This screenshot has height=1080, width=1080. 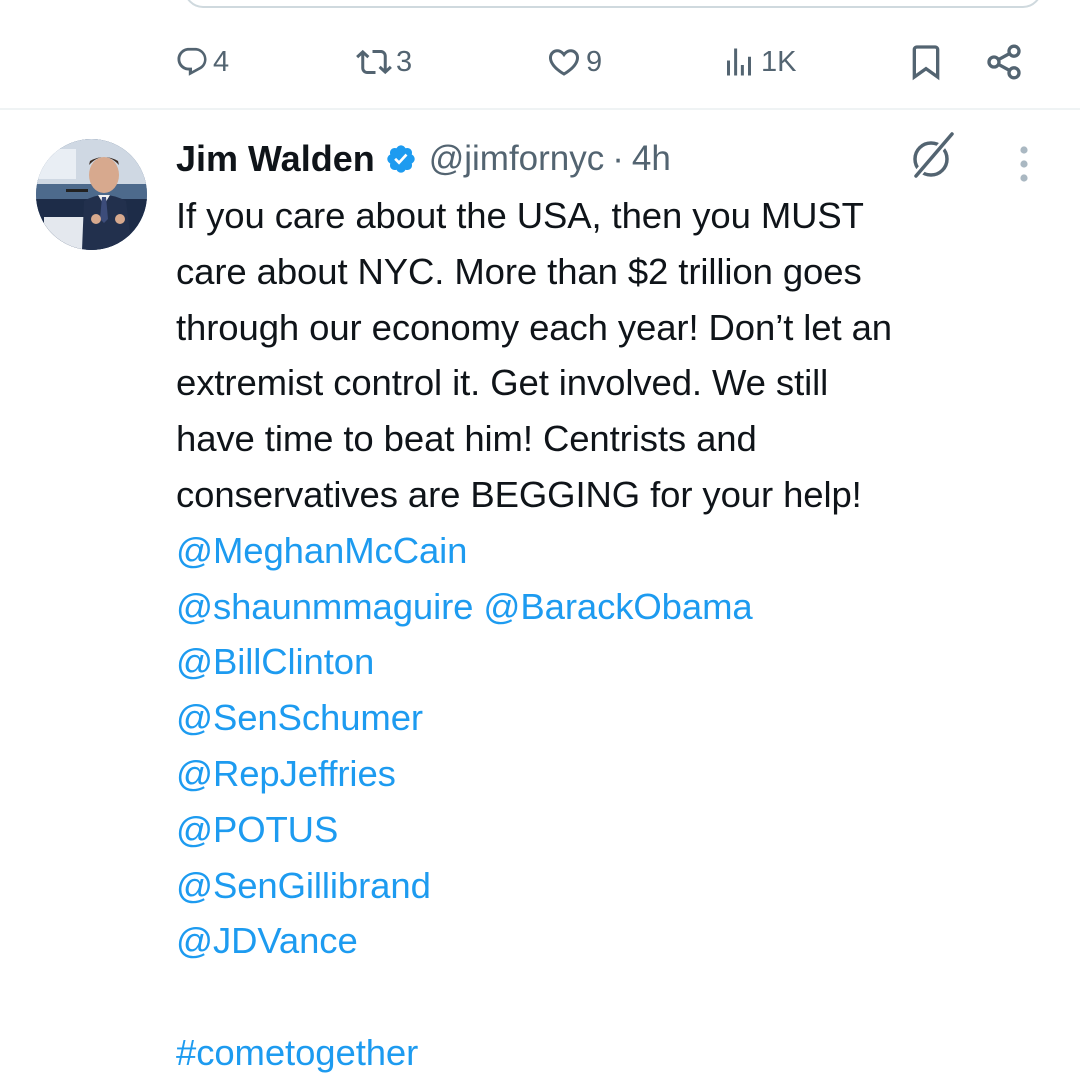 I want to click on like-count: 9, so click(x=594, y=61).